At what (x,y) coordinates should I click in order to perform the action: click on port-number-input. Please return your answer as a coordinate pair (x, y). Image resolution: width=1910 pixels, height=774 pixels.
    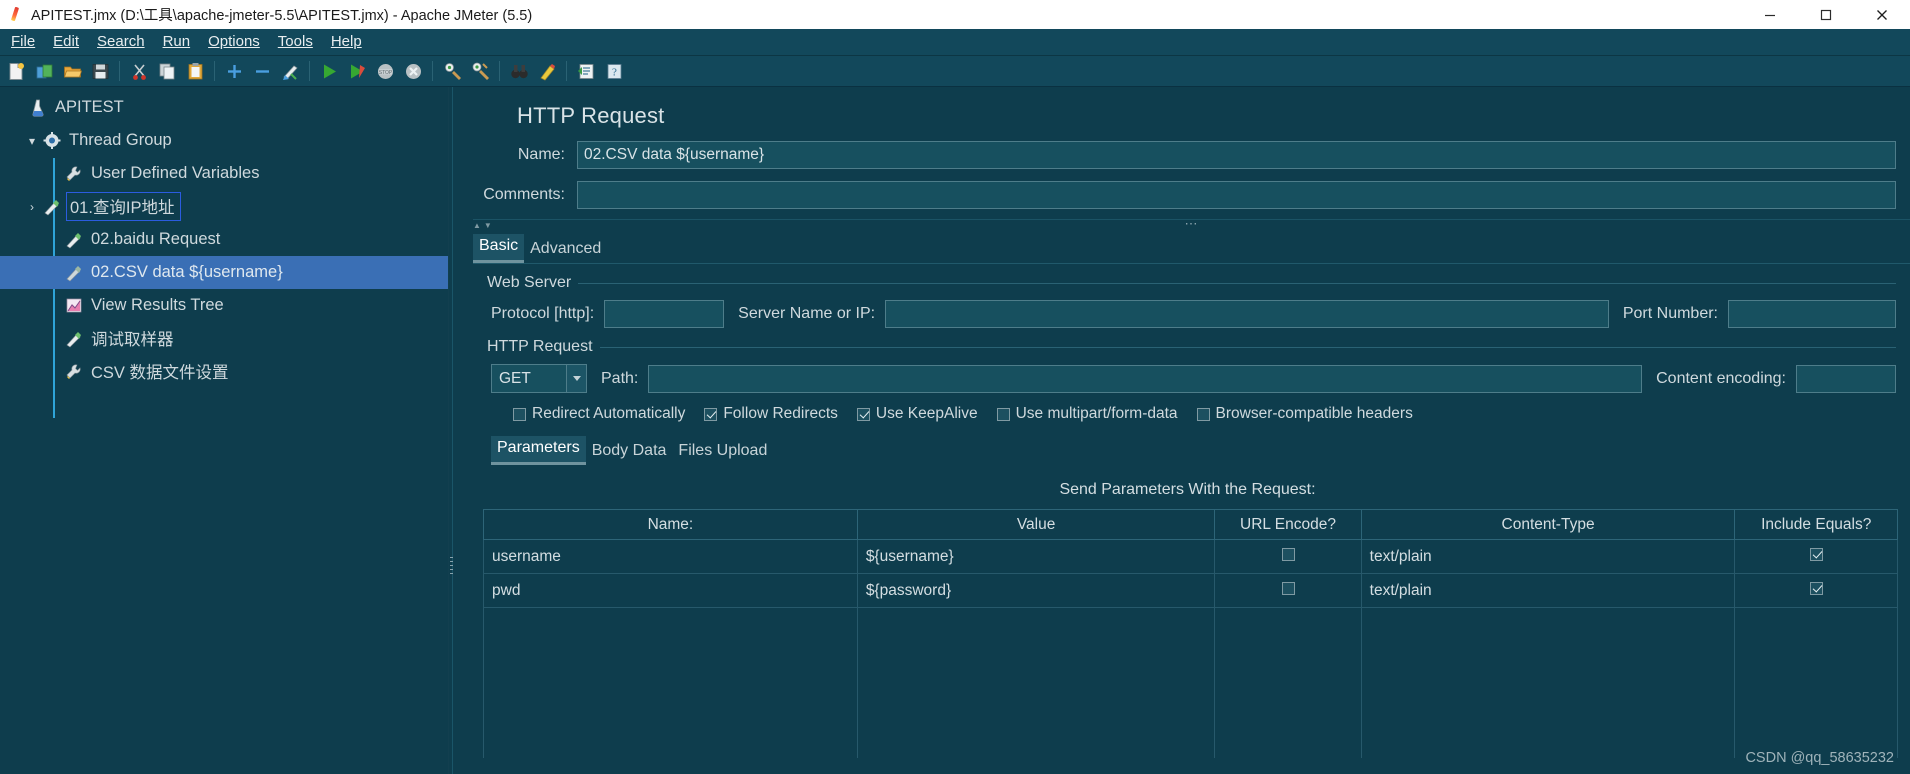
    Looking at the image, I should click on (1812, 314).